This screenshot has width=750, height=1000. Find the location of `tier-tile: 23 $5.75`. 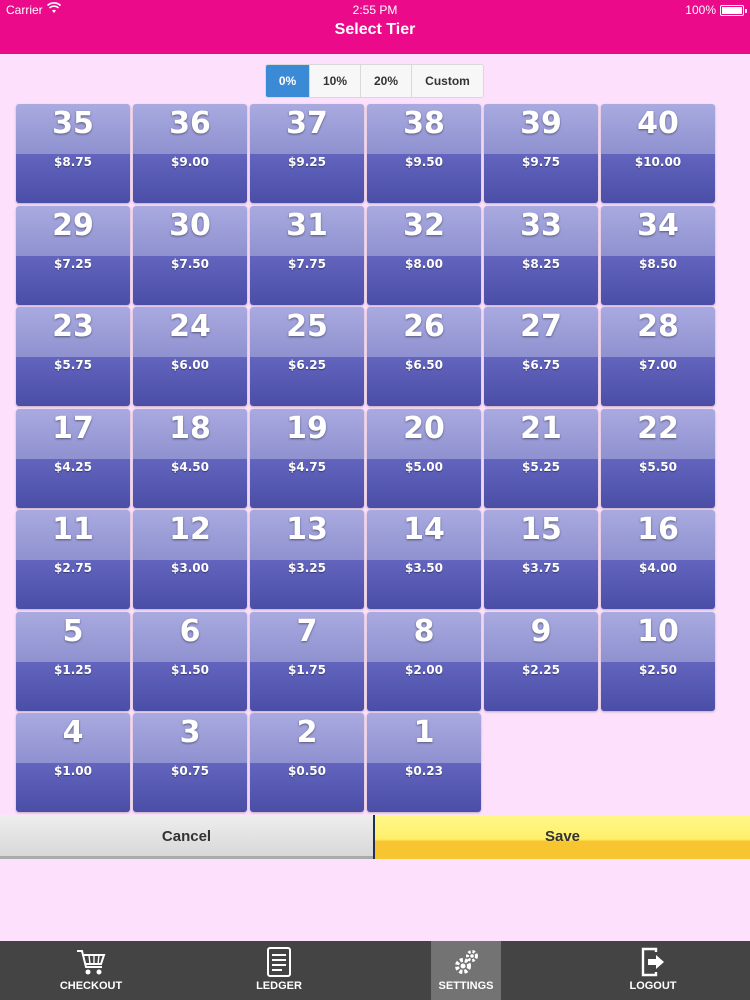

tier-tile: 23 $5.75 is located at coordinates (73, 356).